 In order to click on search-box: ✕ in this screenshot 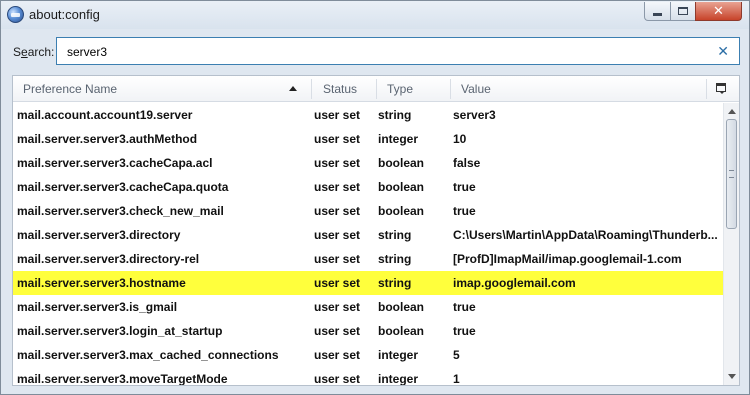, I will do `click(398, 51)`.